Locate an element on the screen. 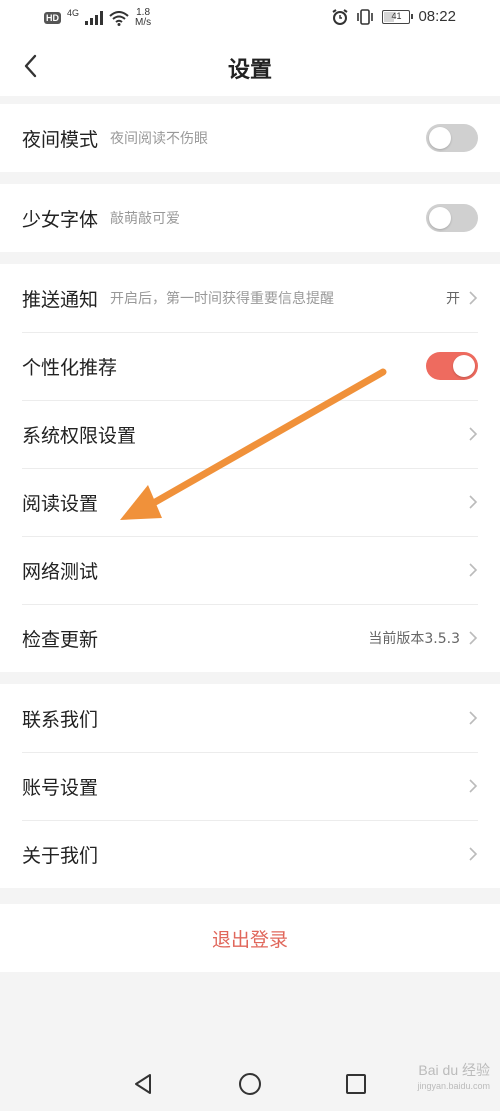 The height and width of the screenshot is (1111, 500). contact-us-row: 联系我们 is located at coordinates (250, 718).